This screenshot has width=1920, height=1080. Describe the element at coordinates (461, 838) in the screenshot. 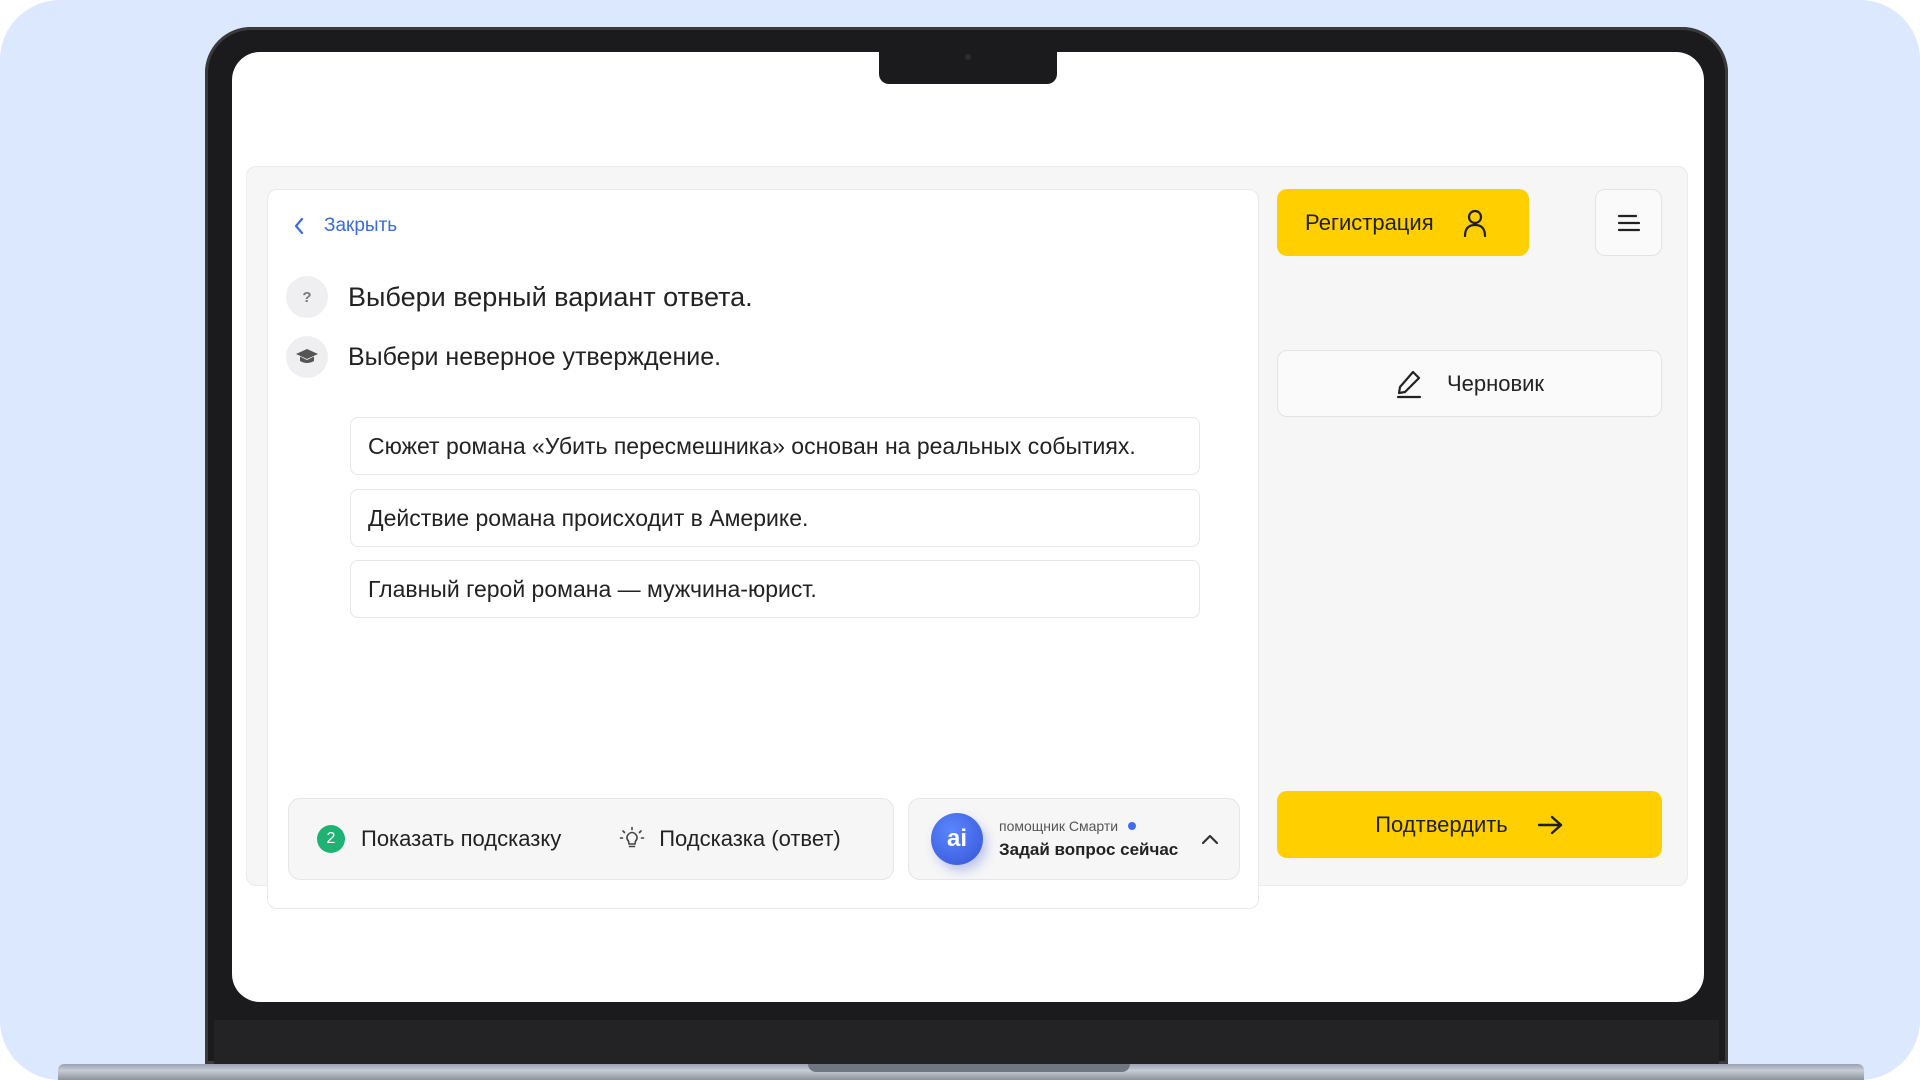

I see `show-hint-label: Показать подсказку` at that location.